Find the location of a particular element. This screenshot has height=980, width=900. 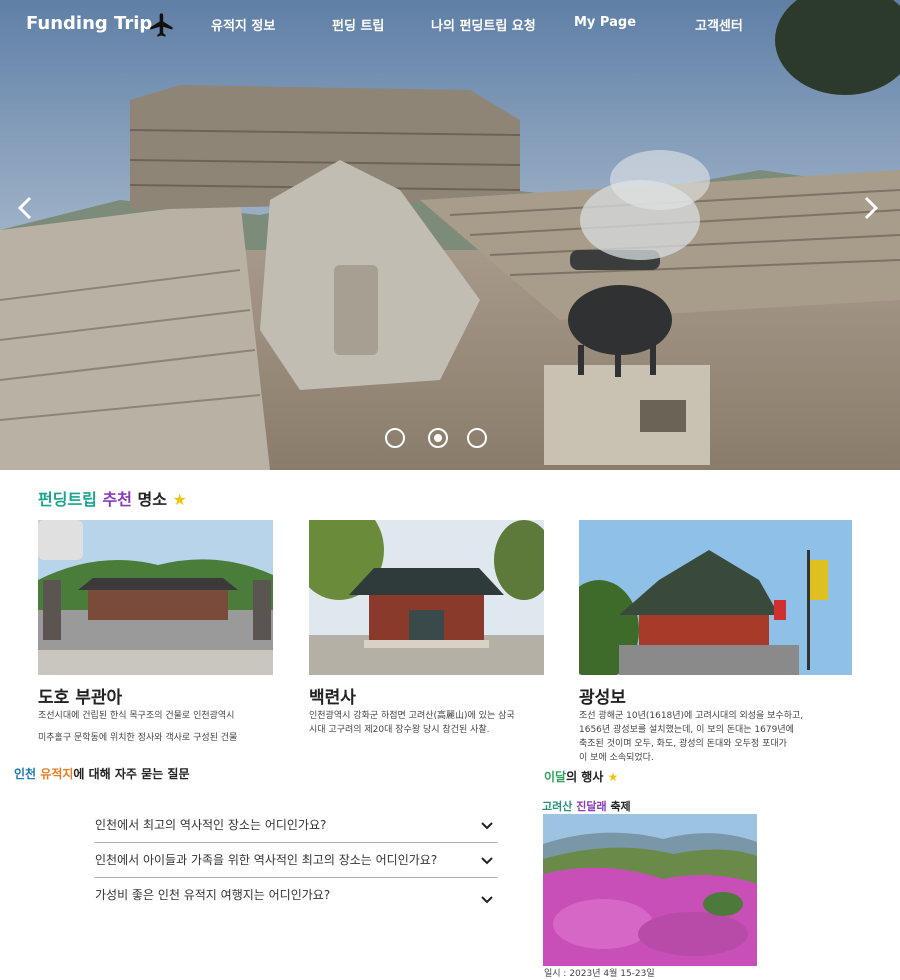

nav-customer-center: 고객센터 is located at coordinates (719, 24).